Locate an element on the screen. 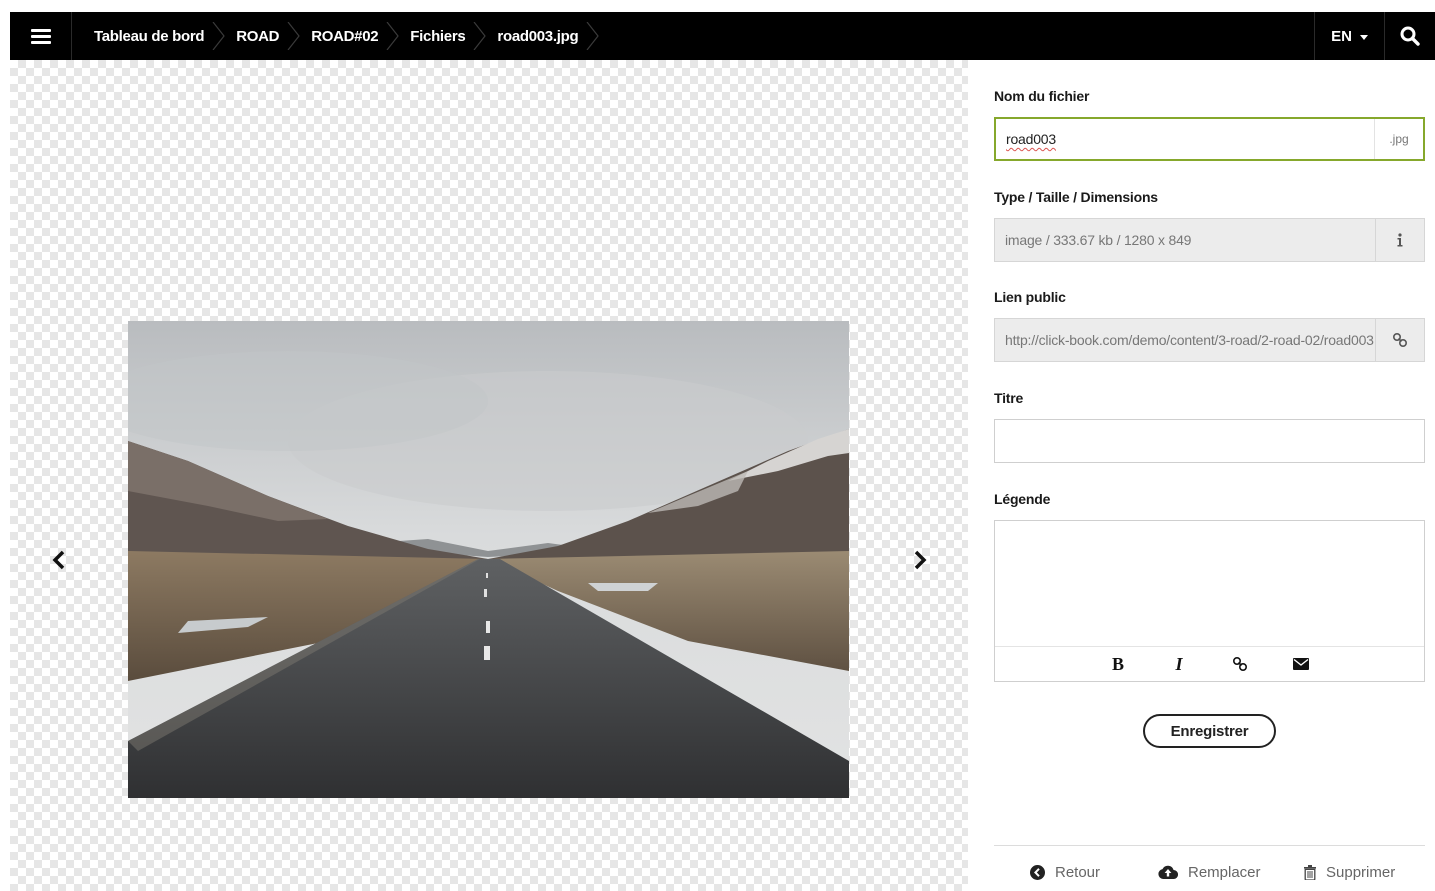 The width and height of the screenshot is (1435, 891). hamburger-icon is located at coordinates (40, 36).